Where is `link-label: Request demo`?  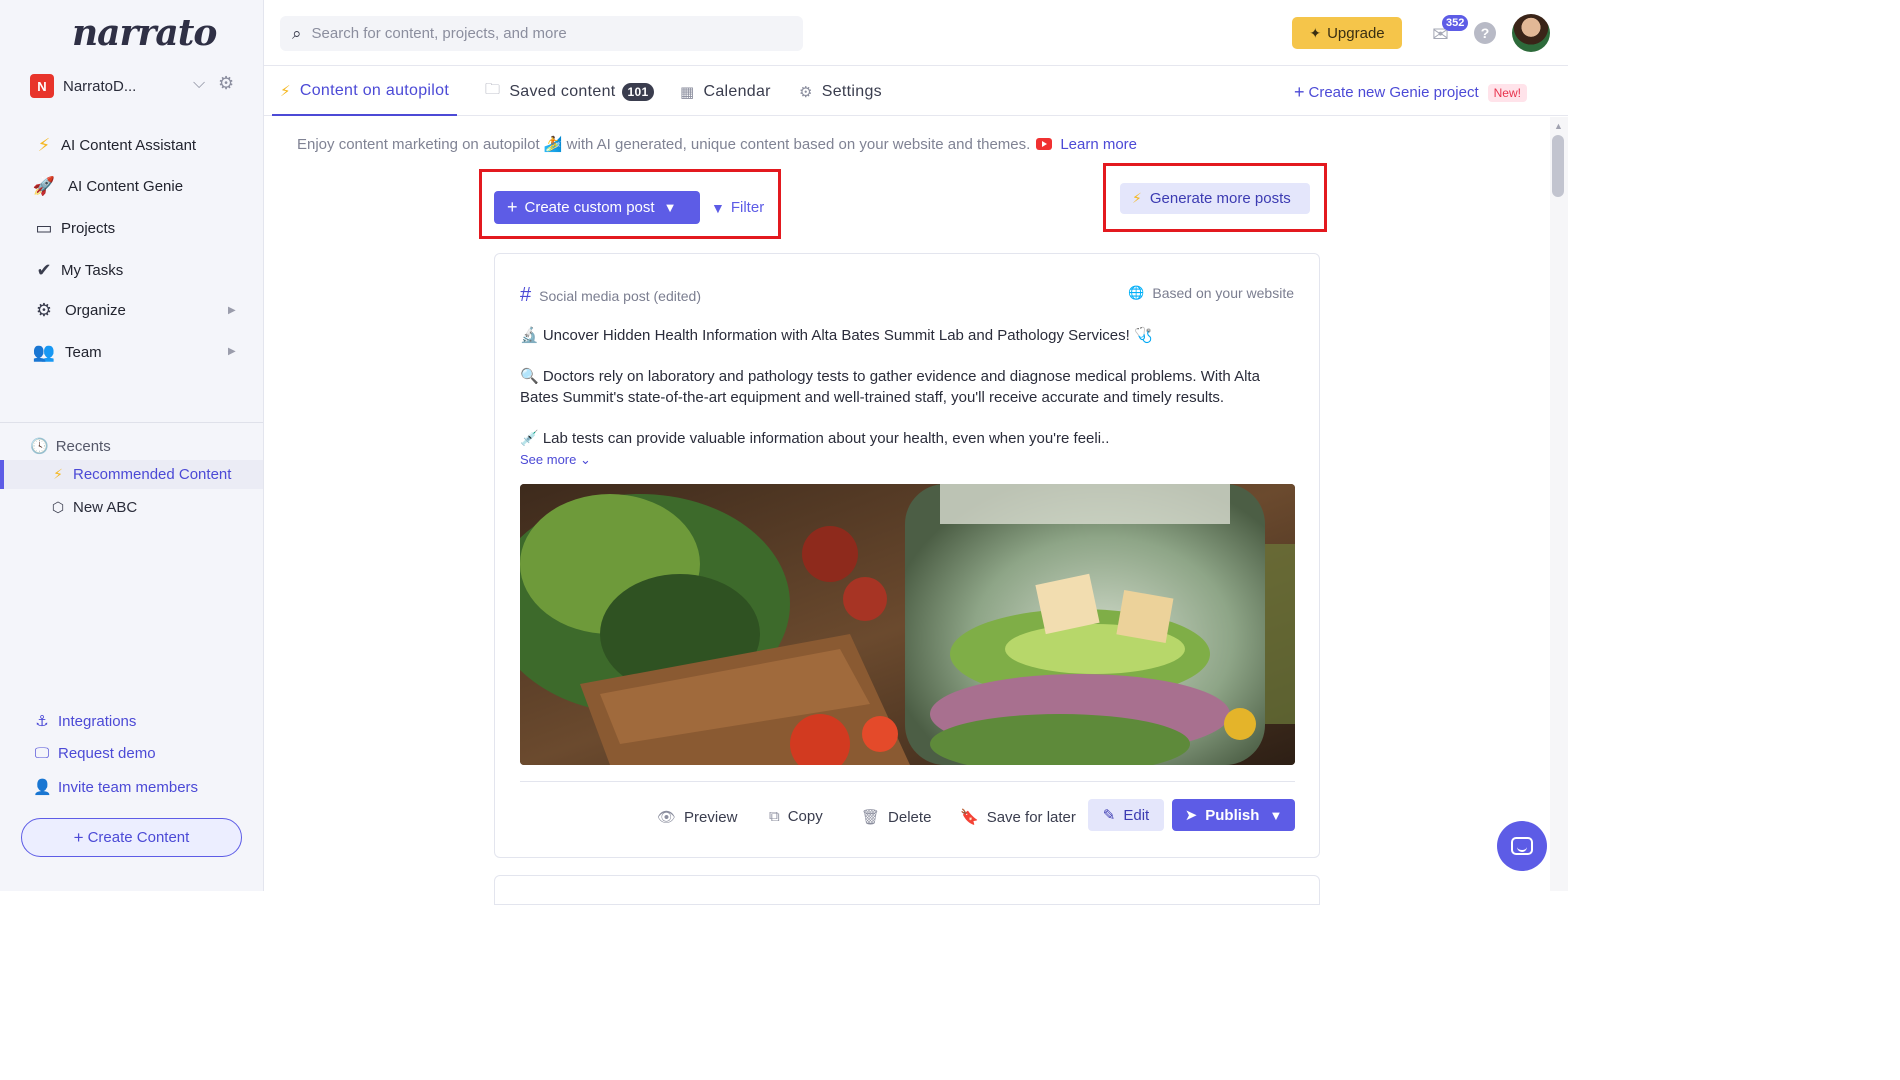 link-label: Request demo is located at coordinates (107, 753).